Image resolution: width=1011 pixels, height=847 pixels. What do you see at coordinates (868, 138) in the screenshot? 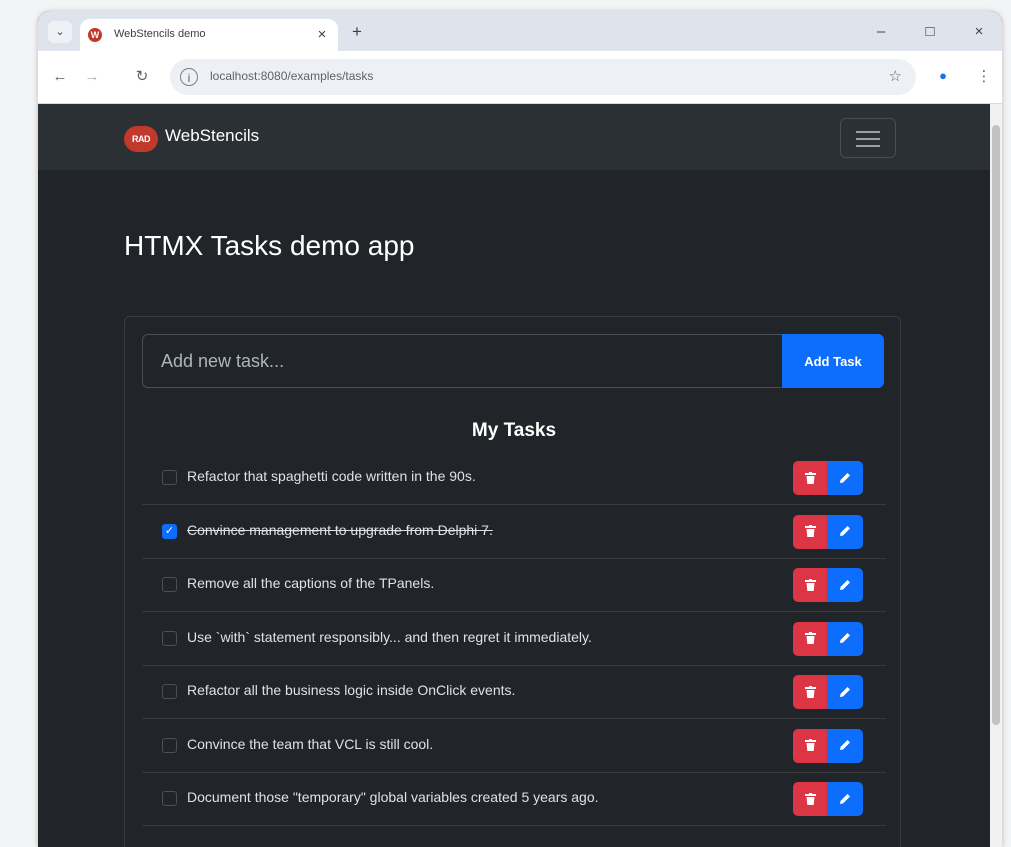
I see `navbar-toggler-button` at bounding box center [868, 138].